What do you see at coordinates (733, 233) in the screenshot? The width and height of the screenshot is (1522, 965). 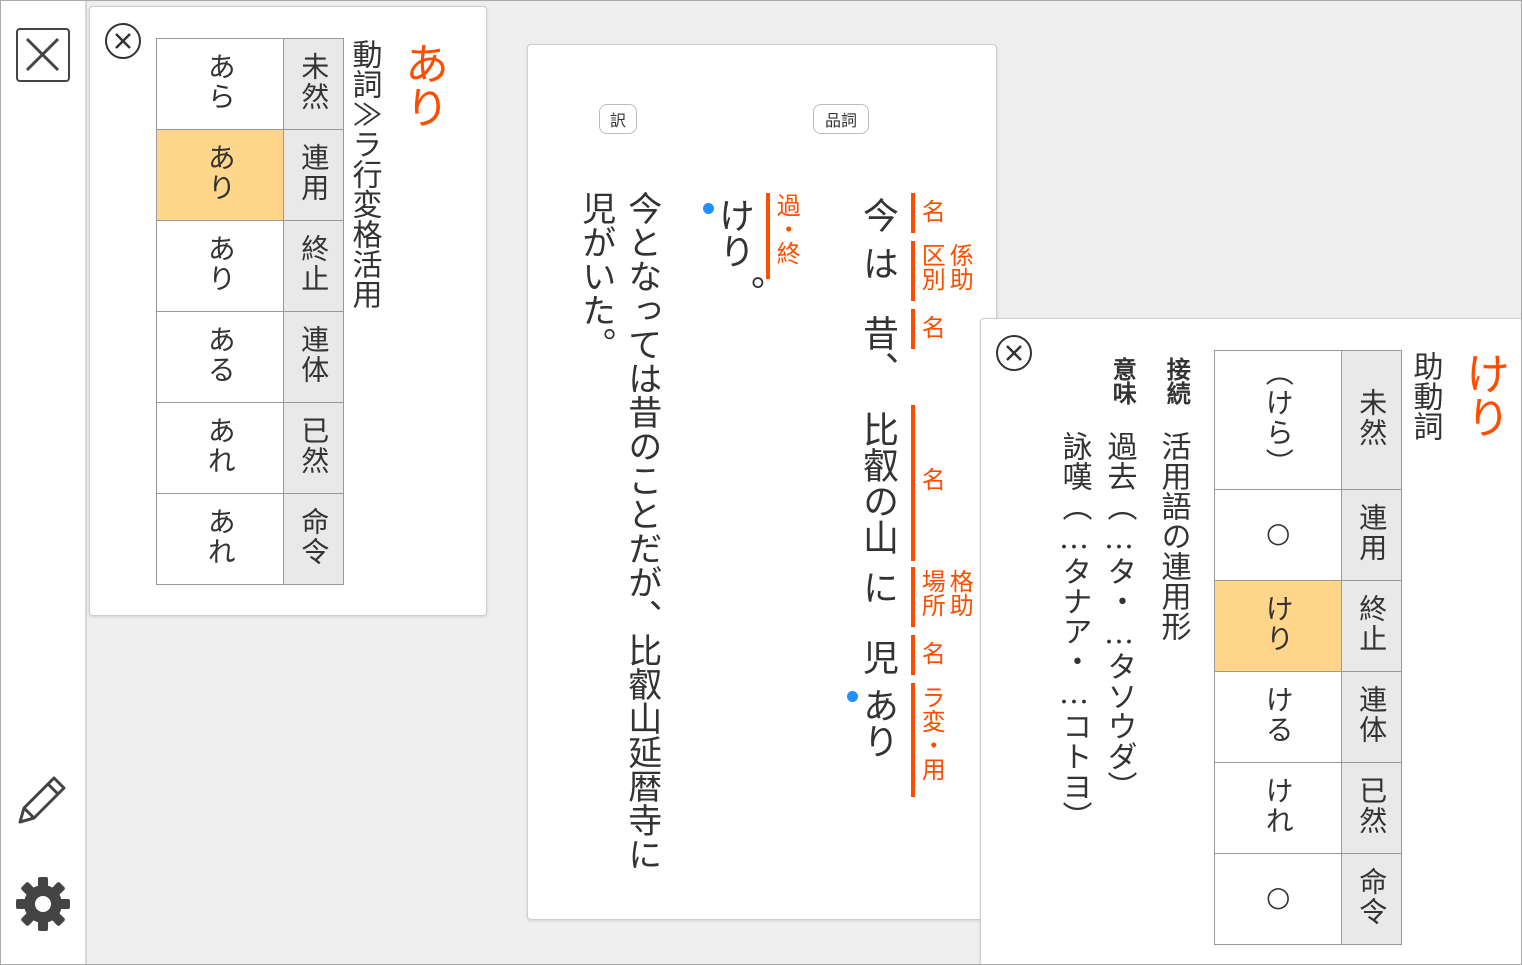 I see `segment-text-selected: けり` at bounding box center [733, 233].